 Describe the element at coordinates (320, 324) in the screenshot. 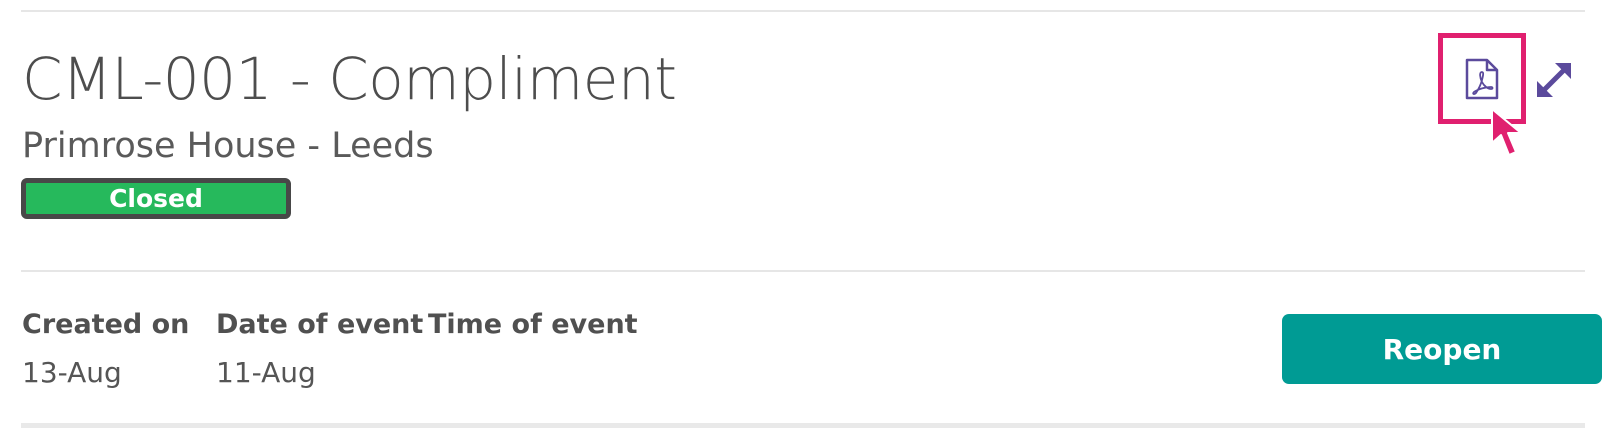

I see `date-of-event-label: Date of event` at that location.